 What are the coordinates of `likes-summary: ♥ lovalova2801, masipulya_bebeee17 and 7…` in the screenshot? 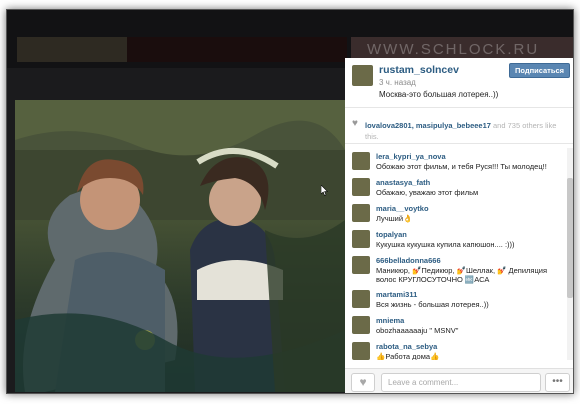 It's located at (459, 126).